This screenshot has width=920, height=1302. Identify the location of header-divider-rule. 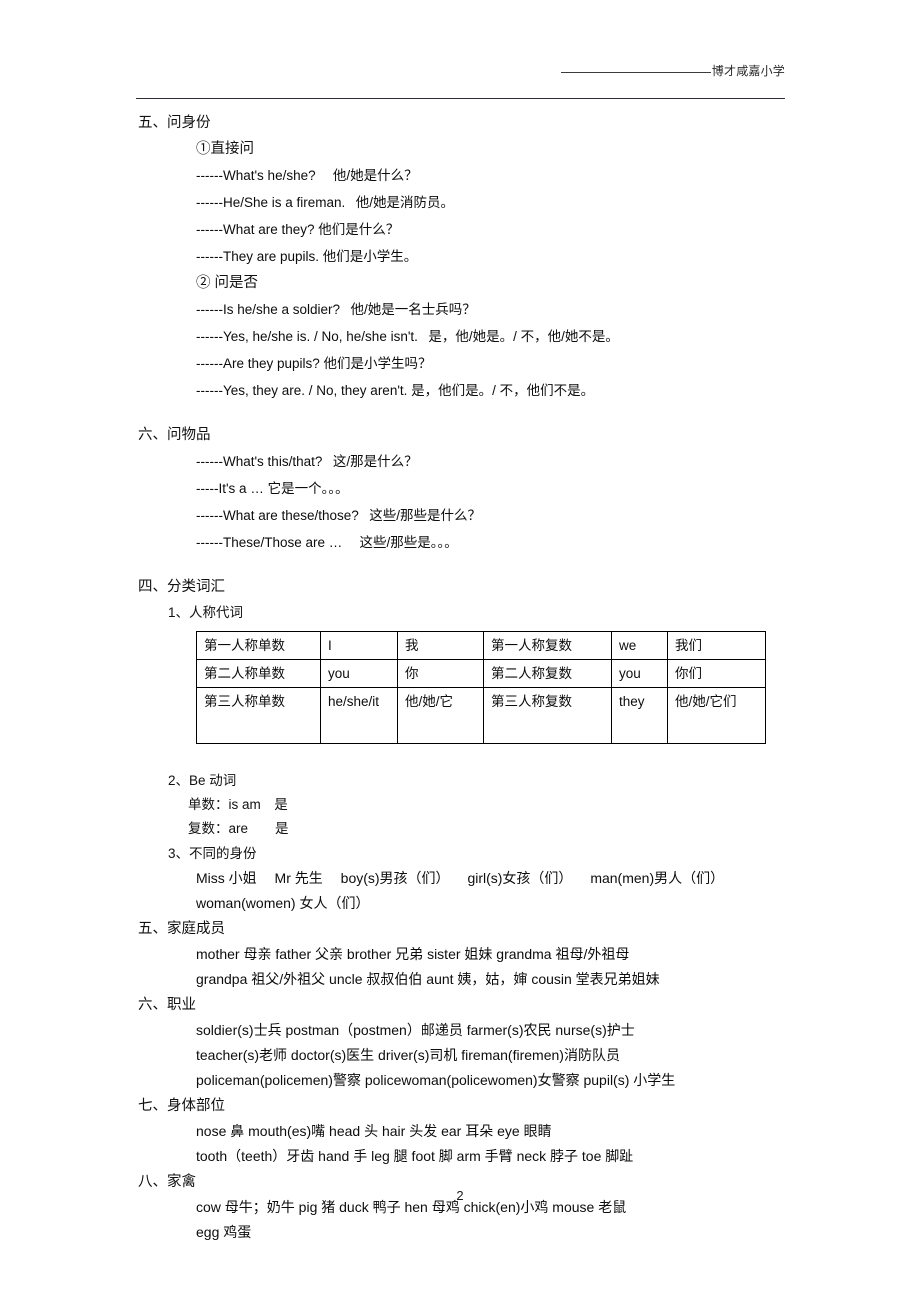
(460, 98).